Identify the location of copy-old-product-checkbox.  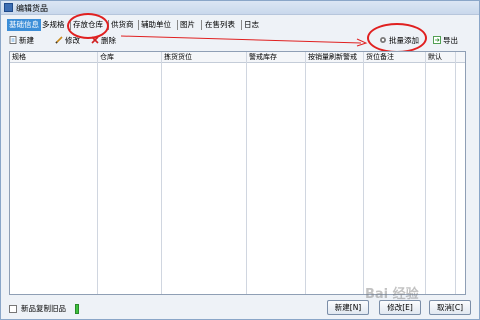
(13, 309).